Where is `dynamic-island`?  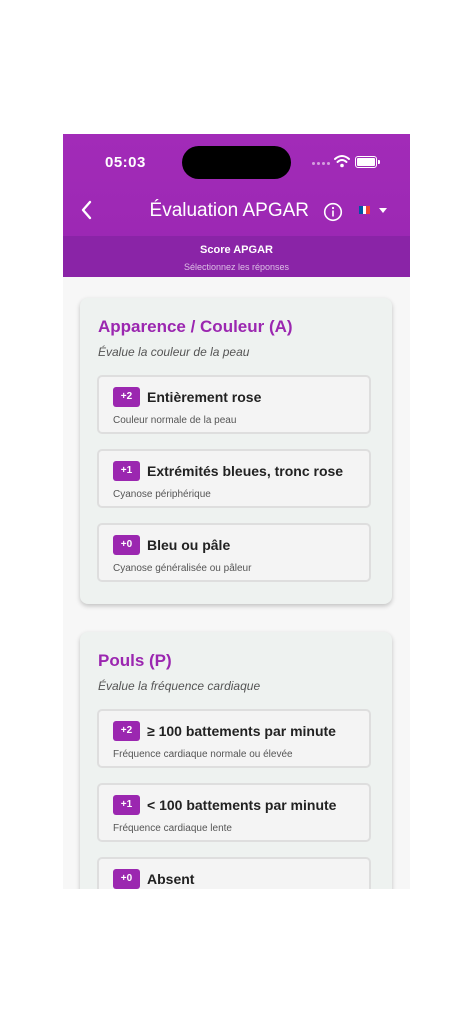
dynamic-island is located at coordinates (236, 162).